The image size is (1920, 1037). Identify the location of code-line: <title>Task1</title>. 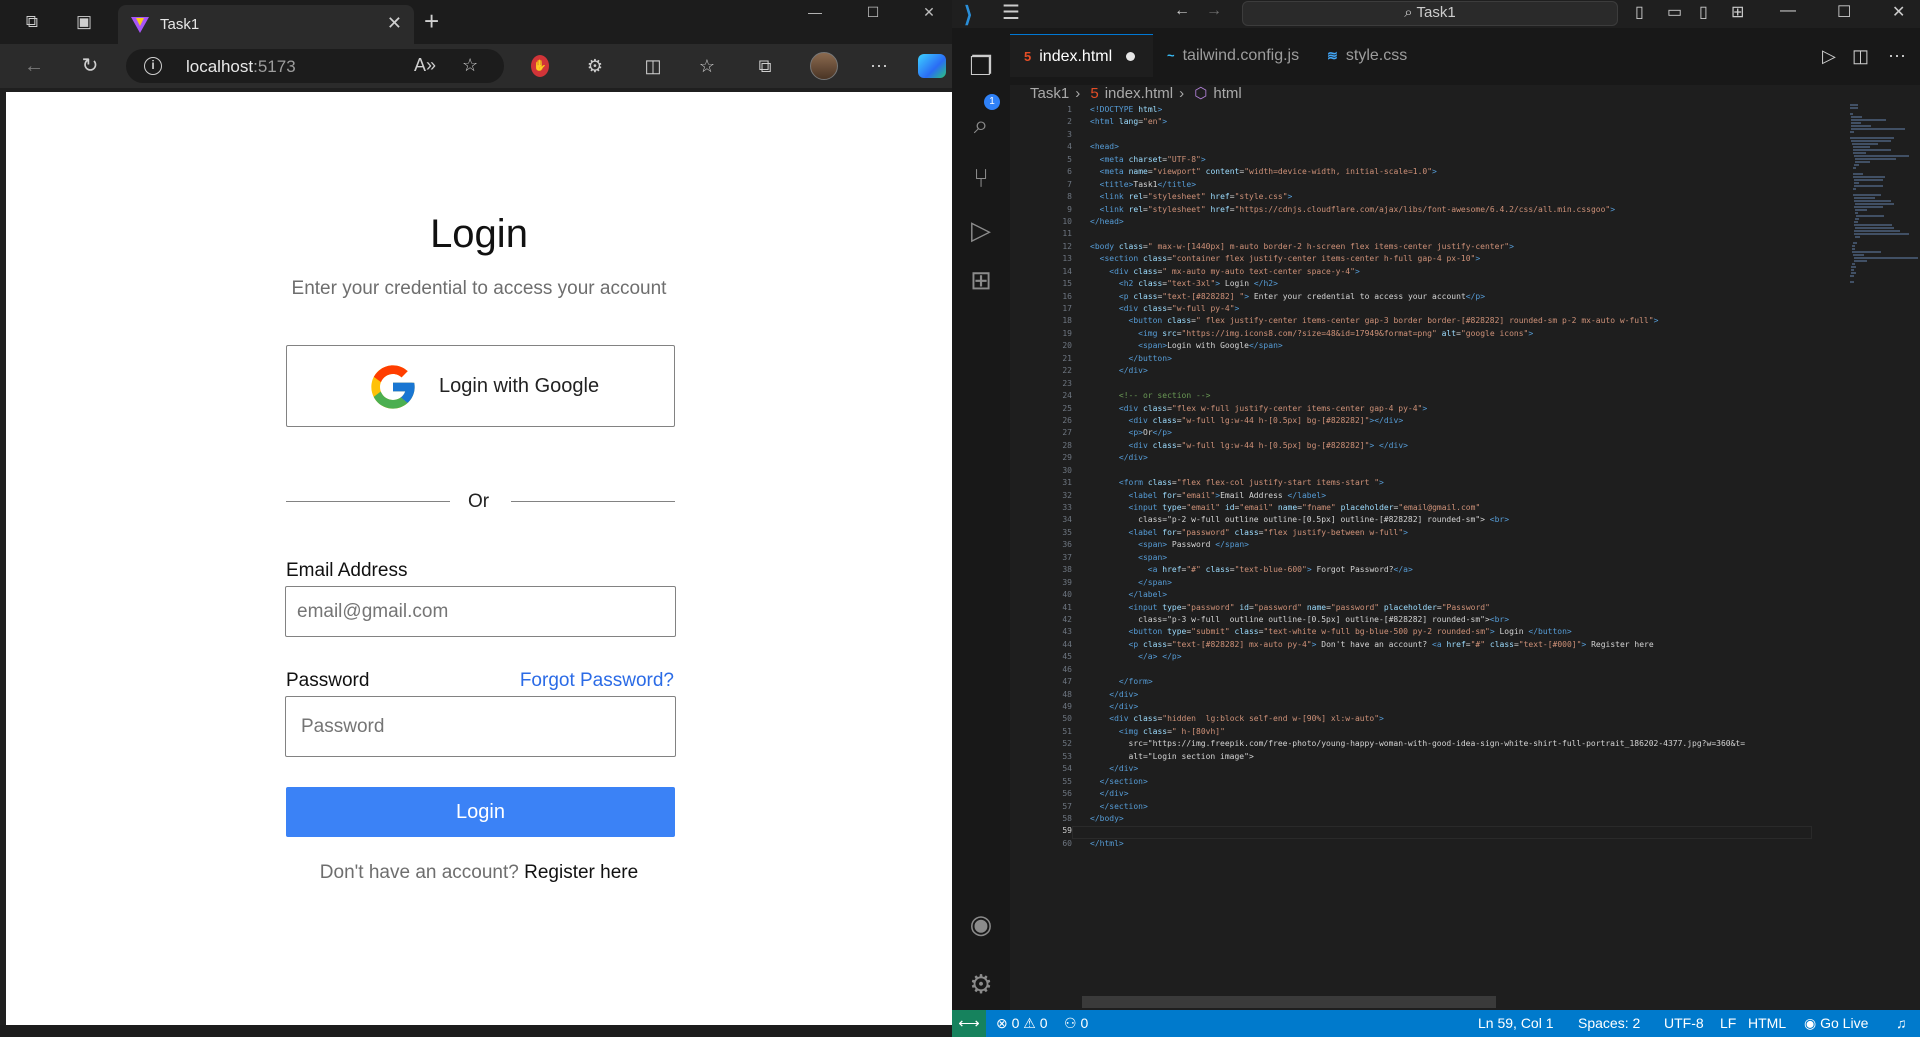
(1450, 185).